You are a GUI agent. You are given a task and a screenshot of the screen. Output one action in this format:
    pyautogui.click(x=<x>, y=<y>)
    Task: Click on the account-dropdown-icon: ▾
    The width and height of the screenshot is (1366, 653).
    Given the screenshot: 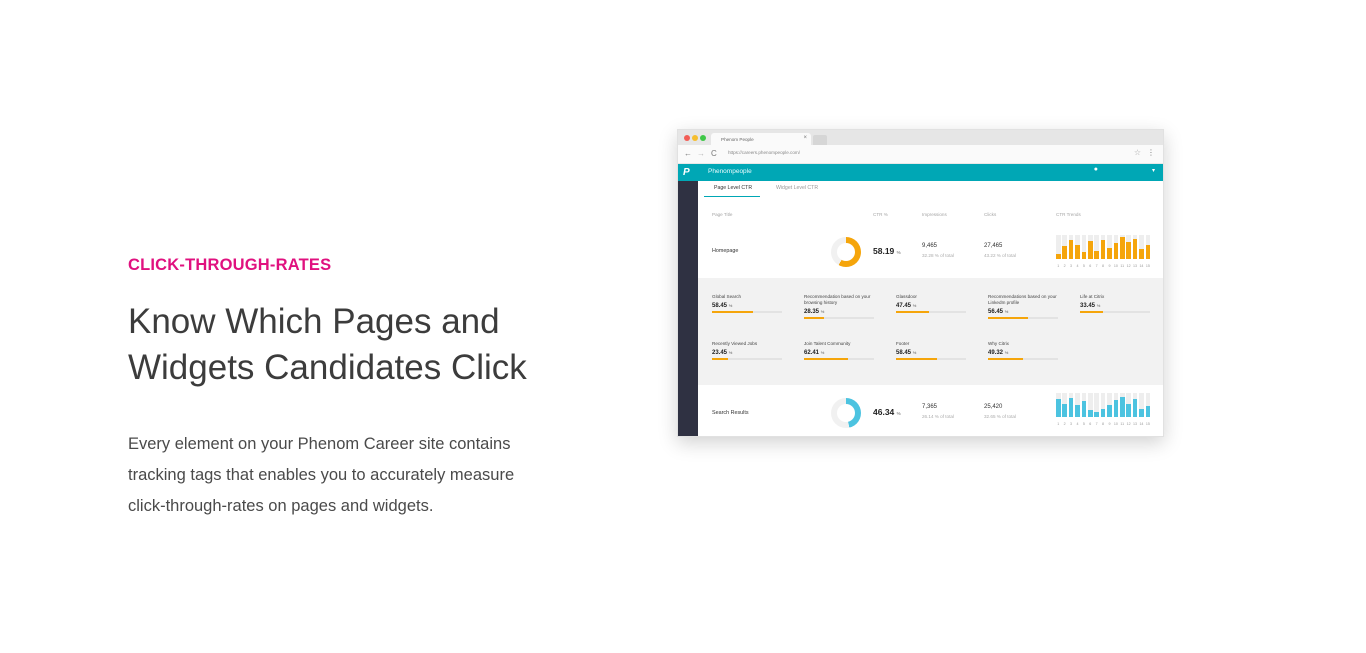 What is the action you would take?
    pyautogui.click(x=1153, y=171)
    